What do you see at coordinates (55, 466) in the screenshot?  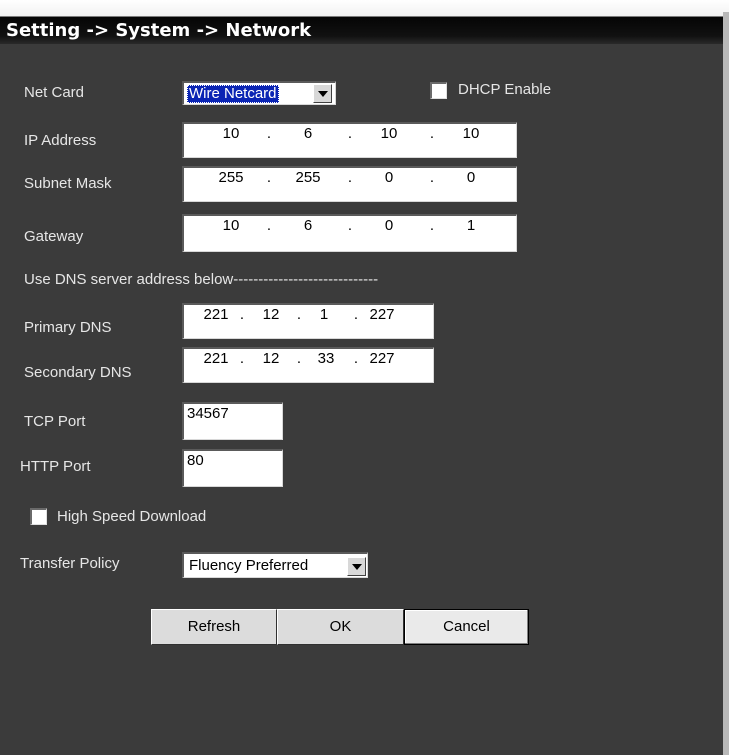 I see `http-port-label: HTTP Port` at bounding box center [55, 466].